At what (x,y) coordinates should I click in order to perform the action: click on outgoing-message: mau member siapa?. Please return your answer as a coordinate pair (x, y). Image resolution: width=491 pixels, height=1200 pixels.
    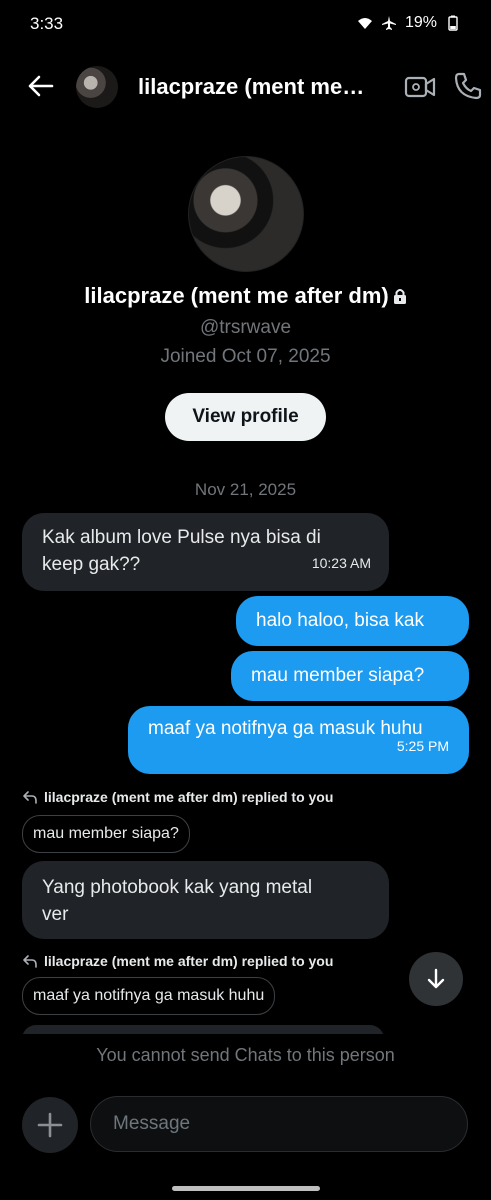
    Looking at the image, I should click on (350, 676).